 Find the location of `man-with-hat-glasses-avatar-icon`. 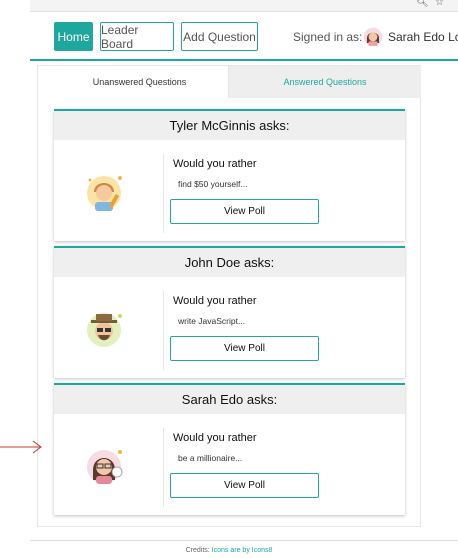

man-with-hat-glasses-avatar-icon is located at coordinates (104, 330).